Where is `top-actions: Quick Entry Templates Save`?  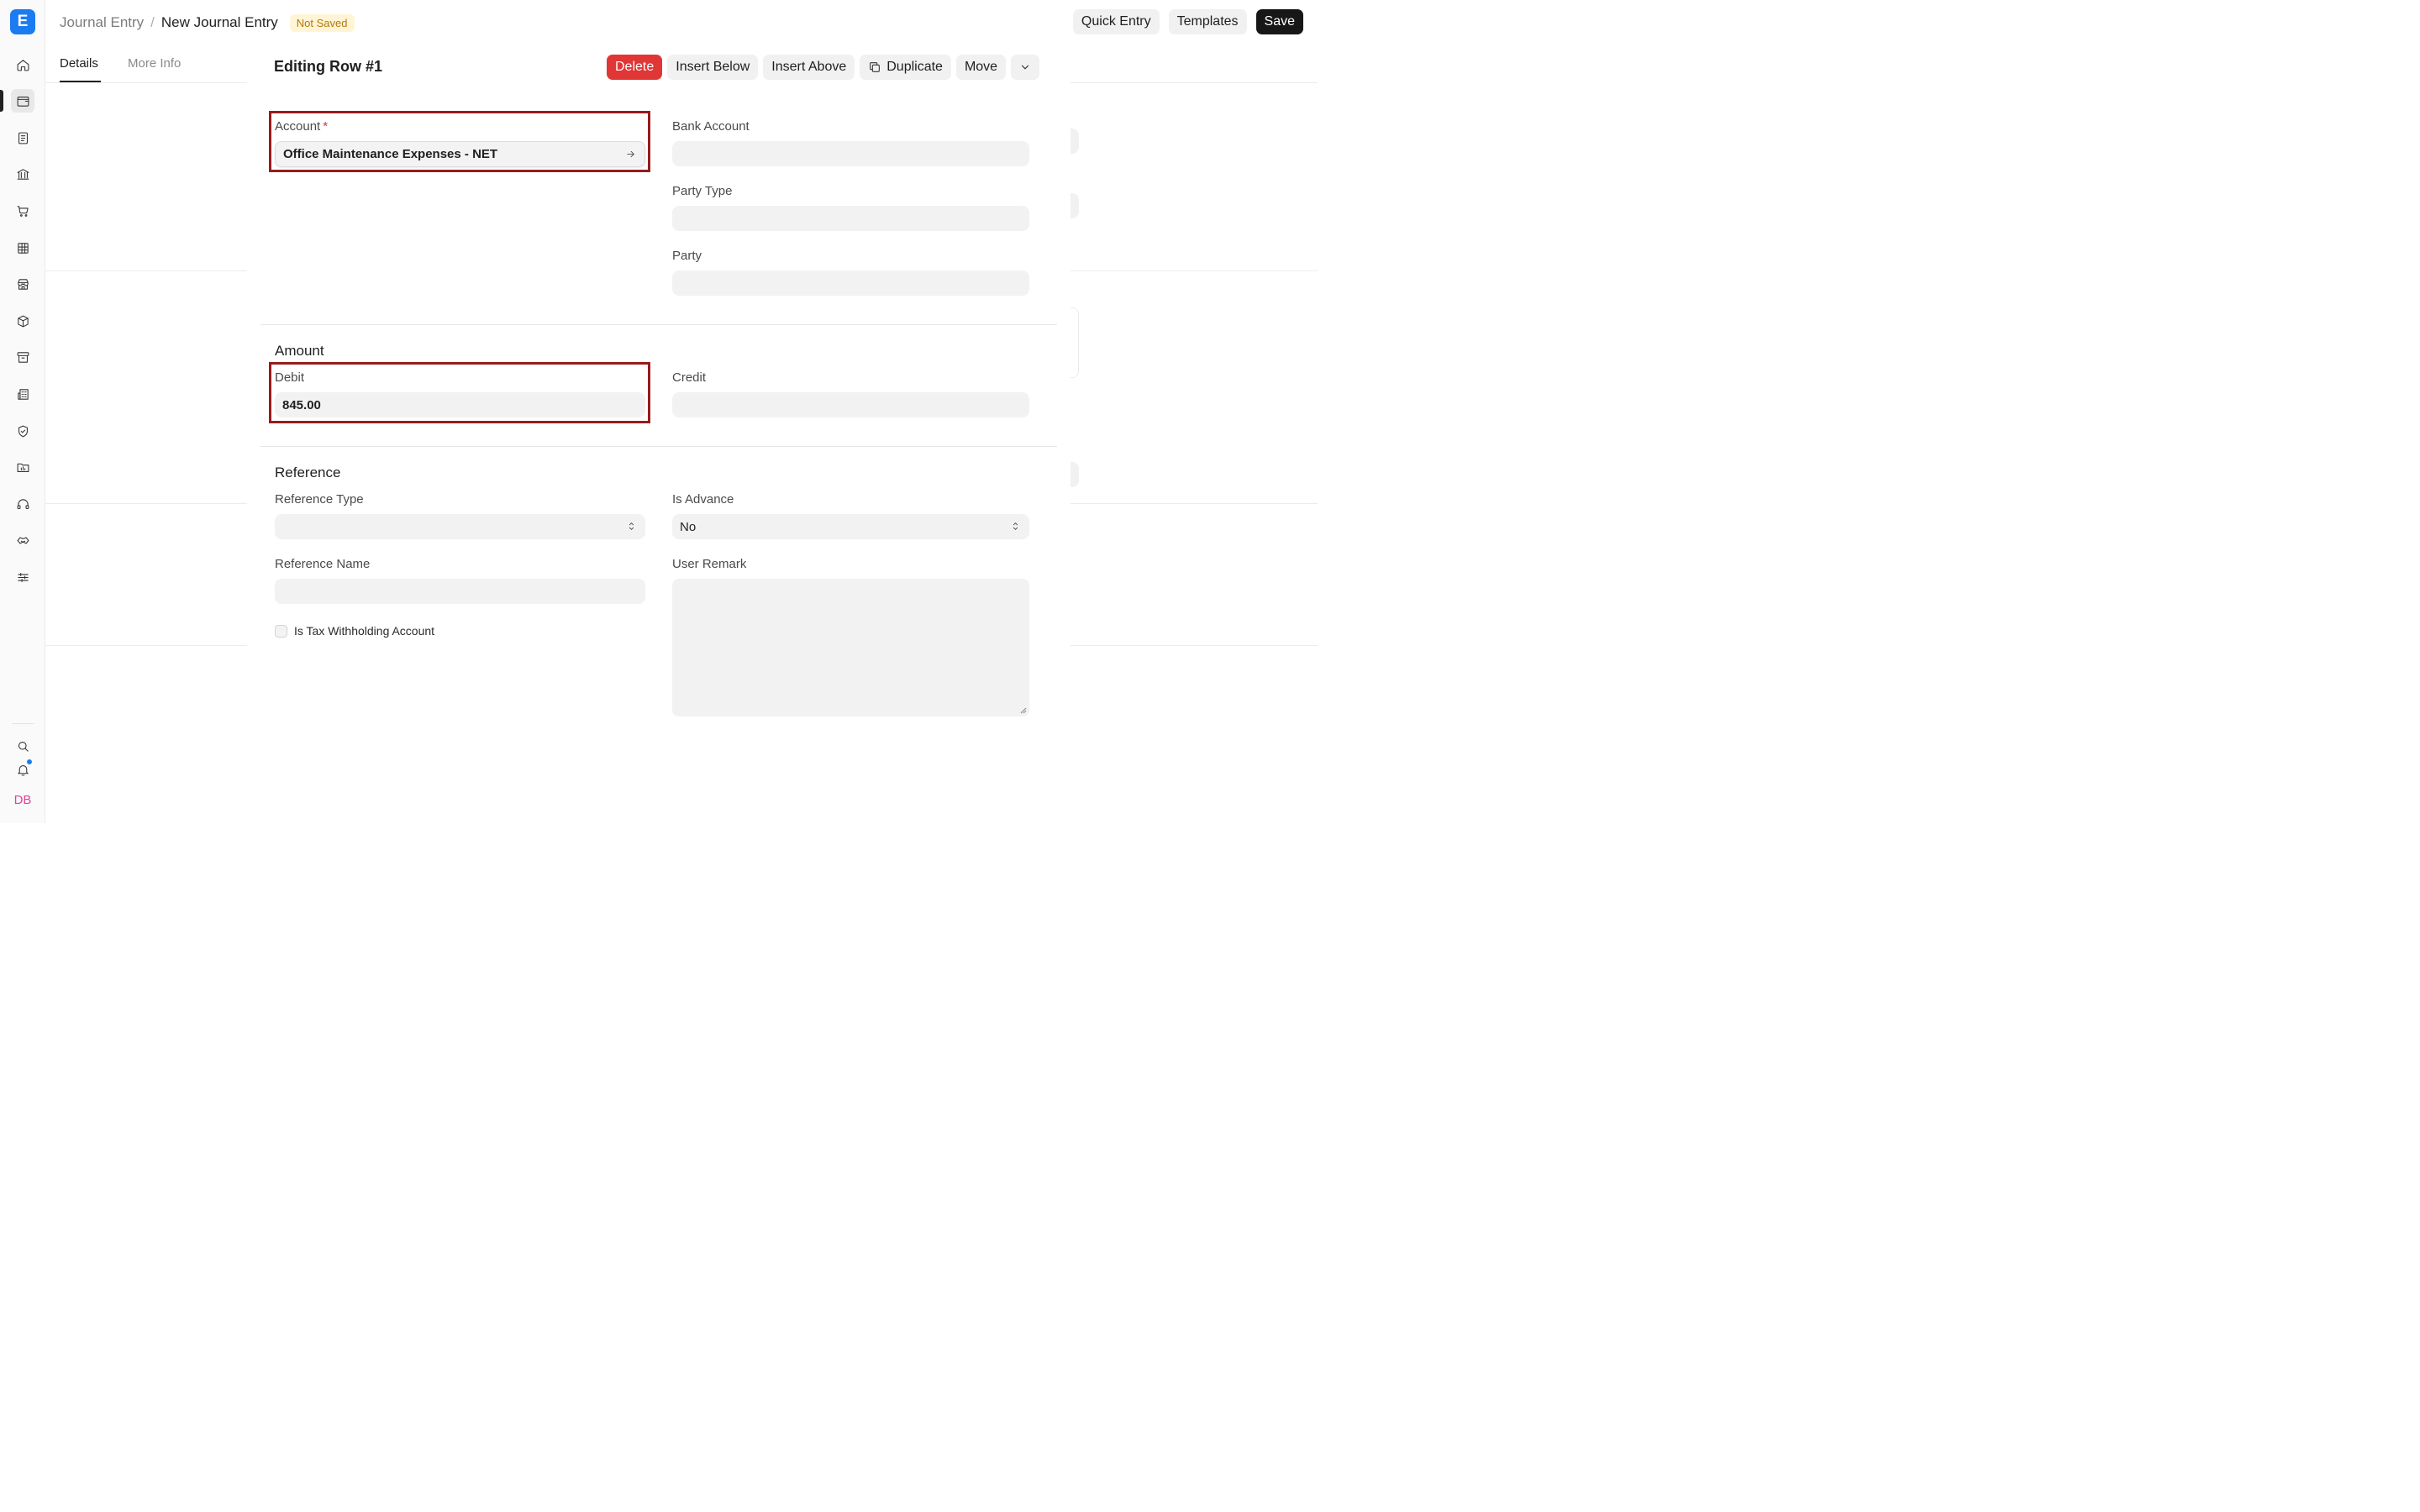
top-actions: Quick Entry Templates Save is located at coordinates (1187, 21).